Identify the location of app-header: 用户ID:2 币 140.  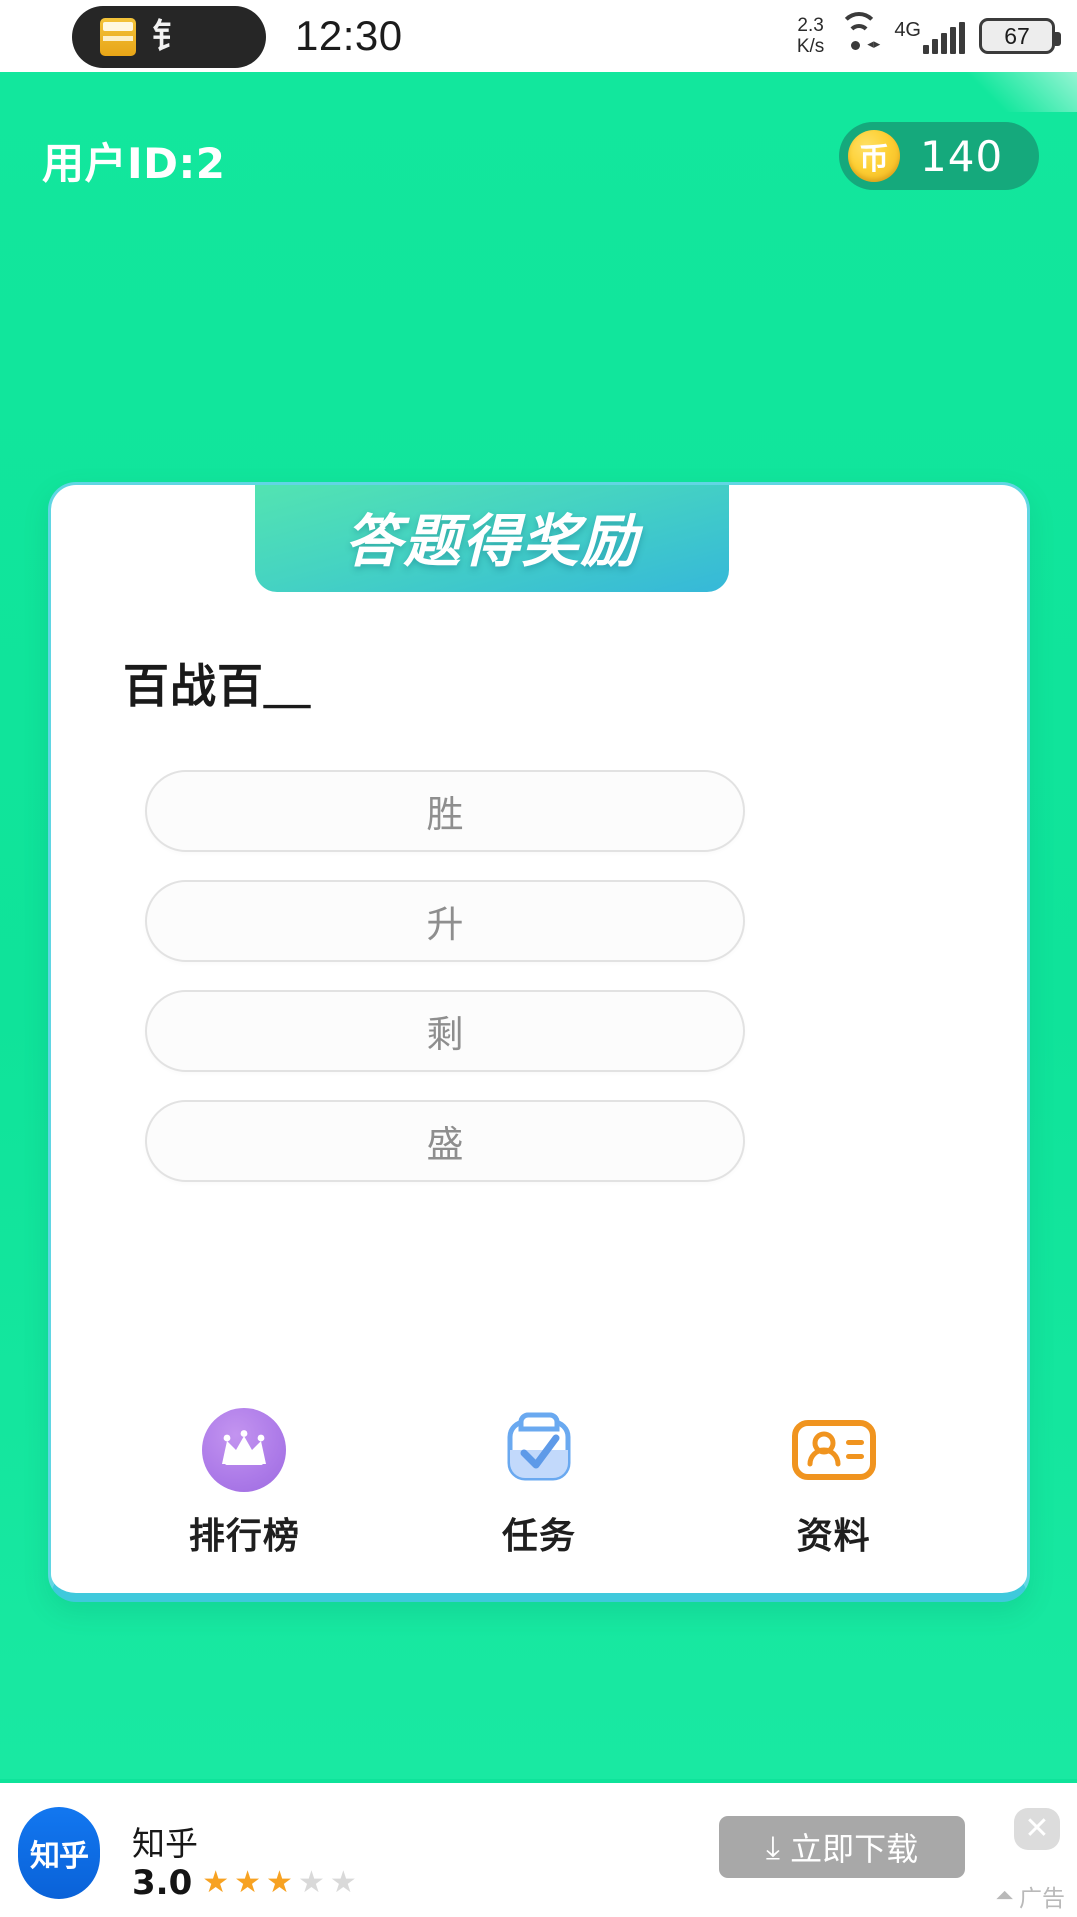
(538, 162).